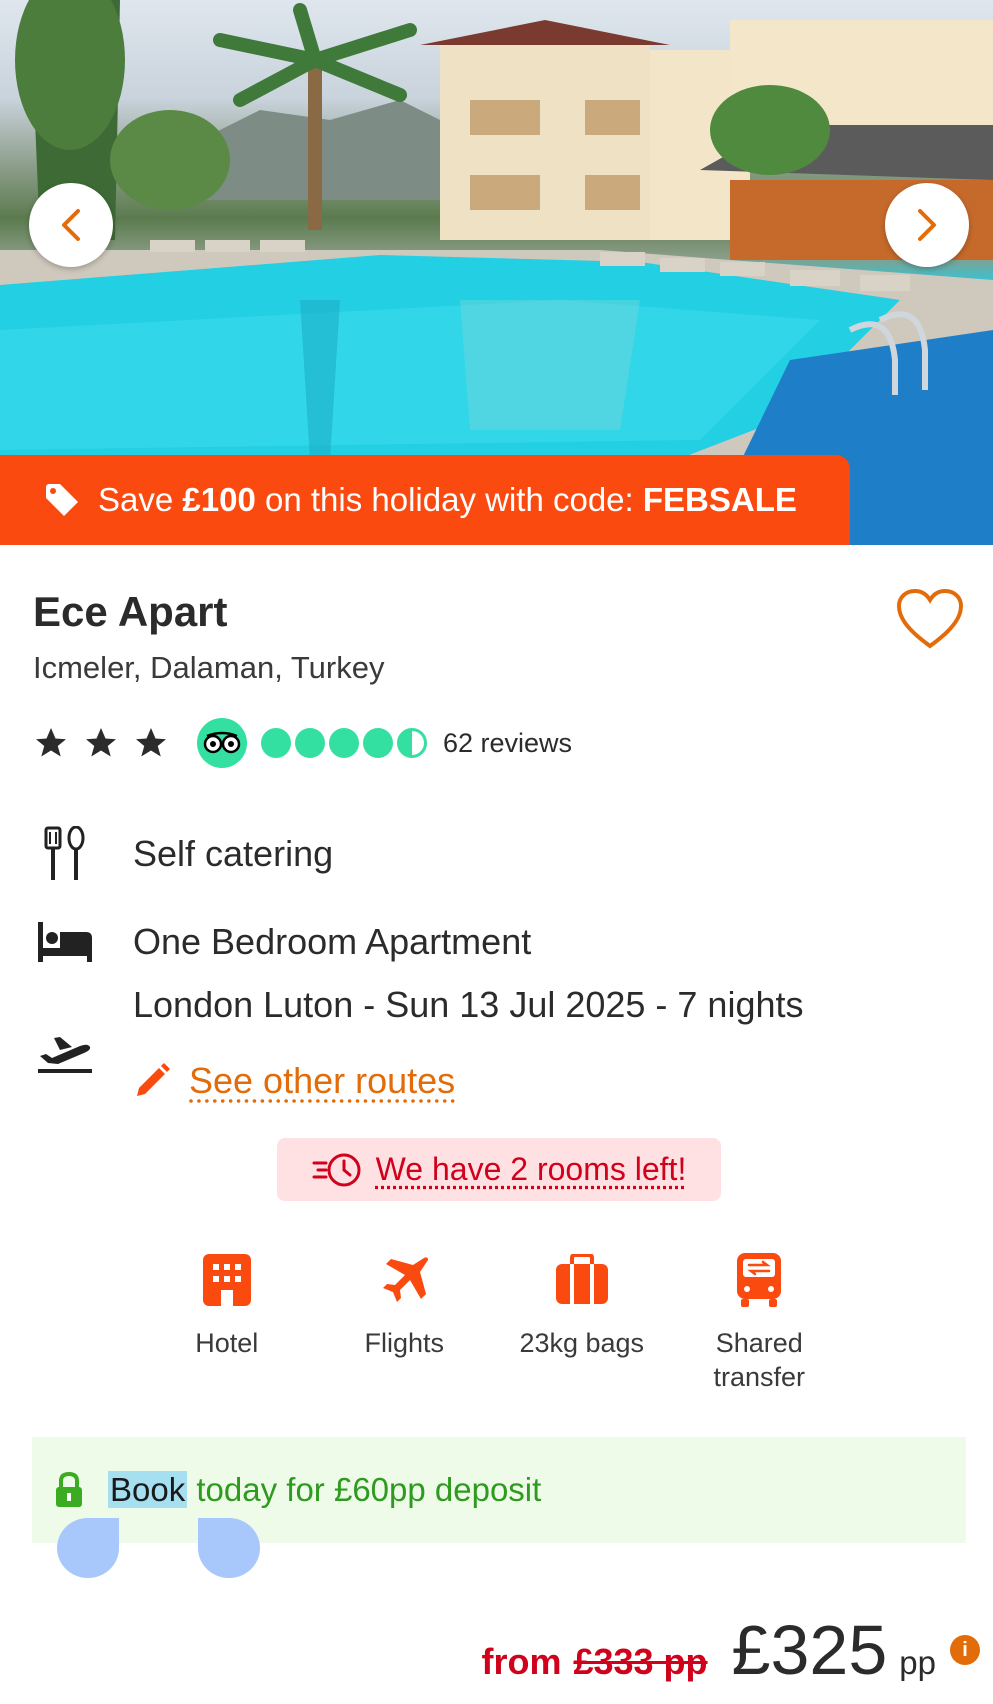  Describe the element at coordinates (229, 1548) in the screenshot. I see `selection-handle-end` at that location.